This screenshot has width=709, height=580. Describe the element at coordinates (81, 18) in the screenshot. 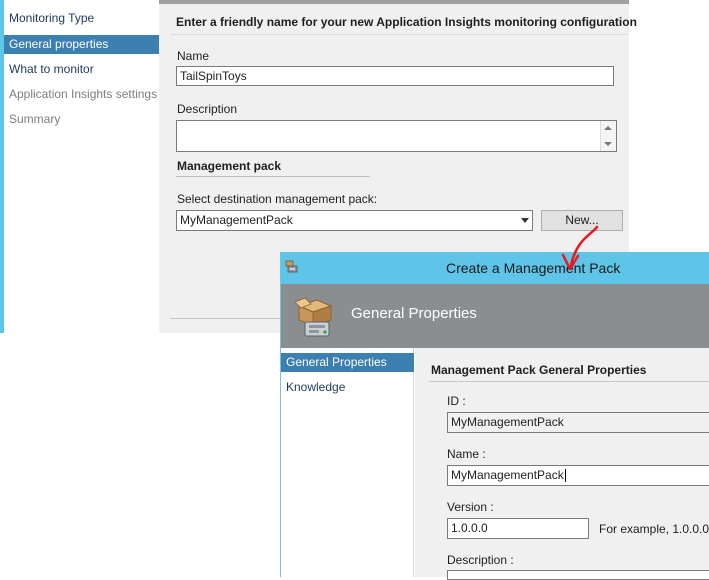

I see `sidebar-item-monitoring-type: Monitoring Type` at that location.